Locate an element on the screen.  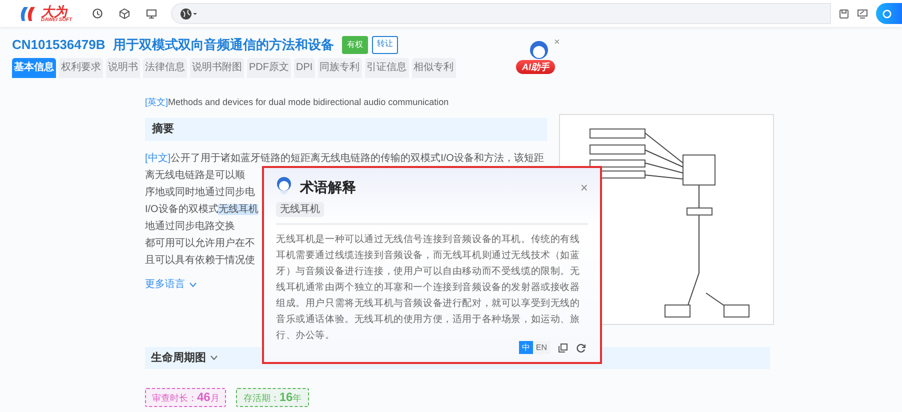
patent-number: CN101536479B is located at coordinates (59, 45).